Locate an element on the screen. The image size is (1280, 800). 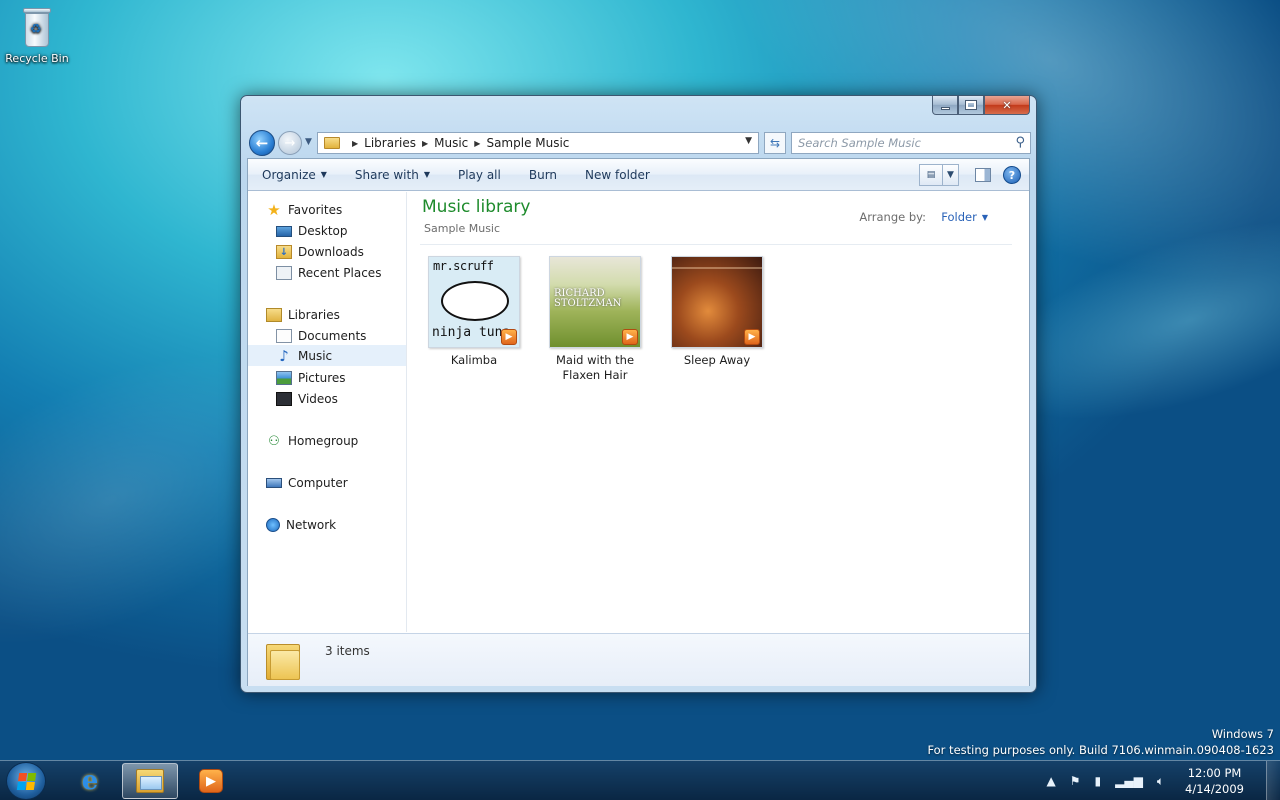
minimize-button is located at coordinates (945, 105).